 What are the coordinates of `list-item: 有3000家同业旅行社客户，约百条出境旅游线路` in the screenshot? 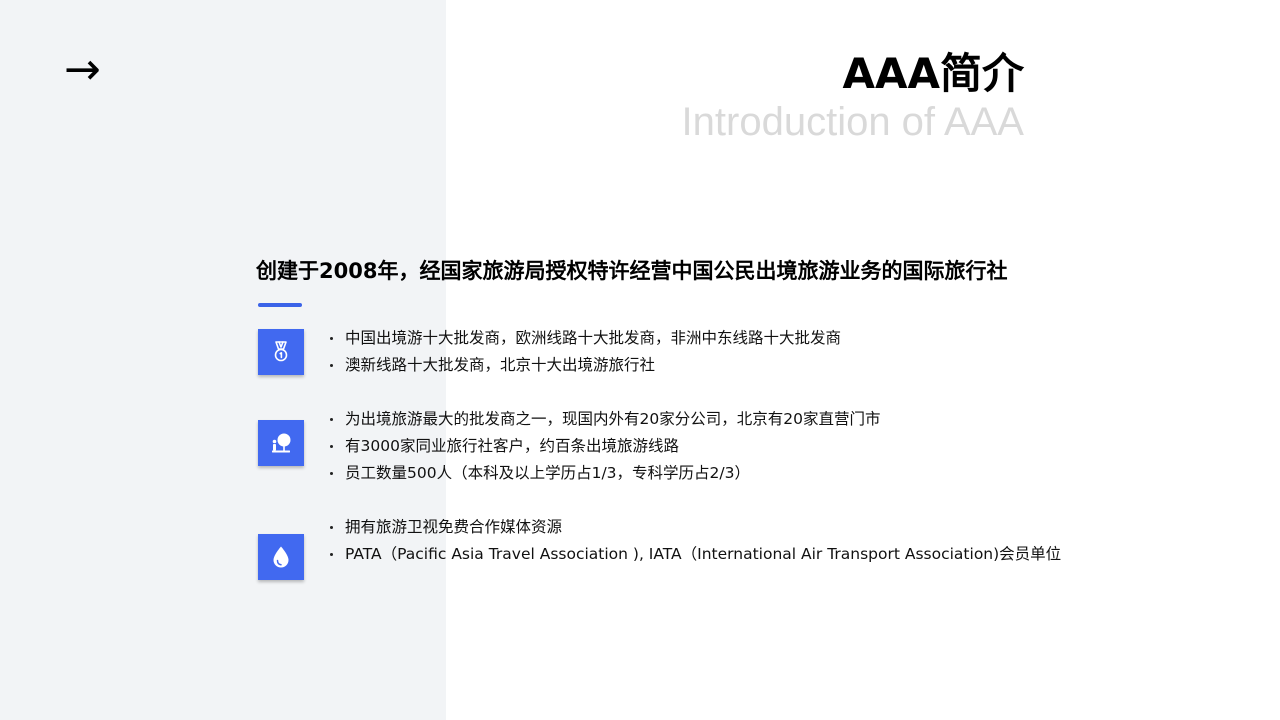 It's located at (604, 446).